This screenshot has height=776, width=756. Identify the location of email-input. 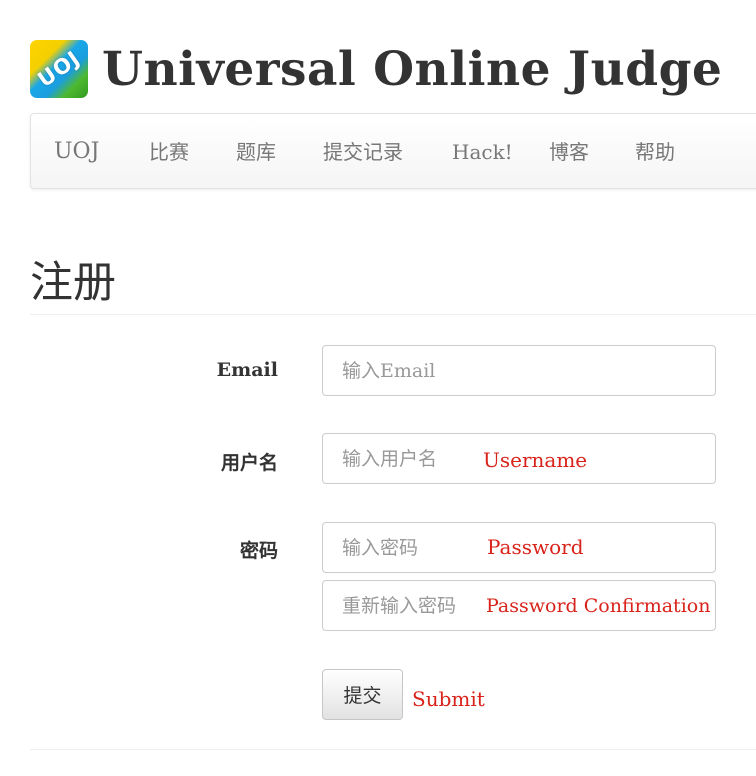
(519, 370).